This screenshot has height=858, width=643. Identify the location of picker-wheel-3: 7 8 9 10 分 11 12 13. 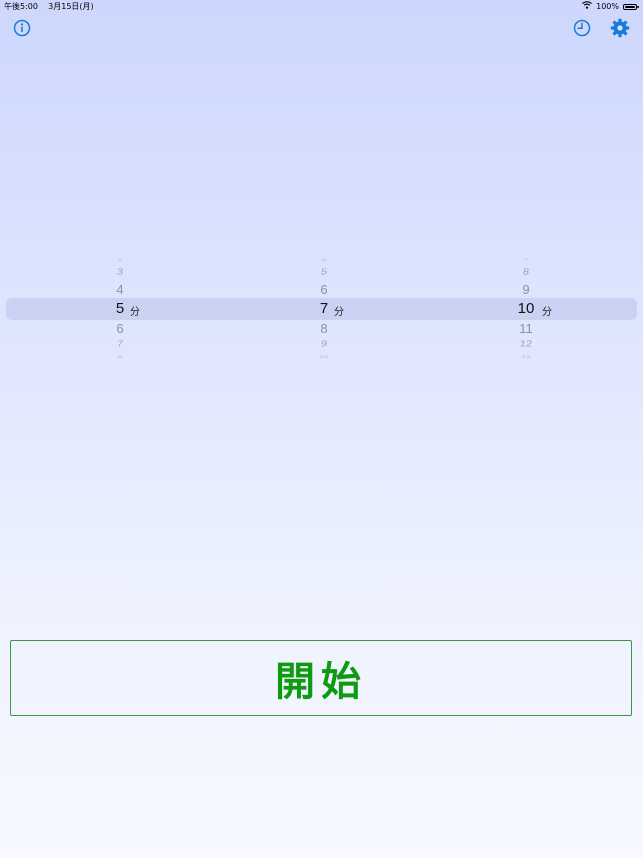
(528, 308).